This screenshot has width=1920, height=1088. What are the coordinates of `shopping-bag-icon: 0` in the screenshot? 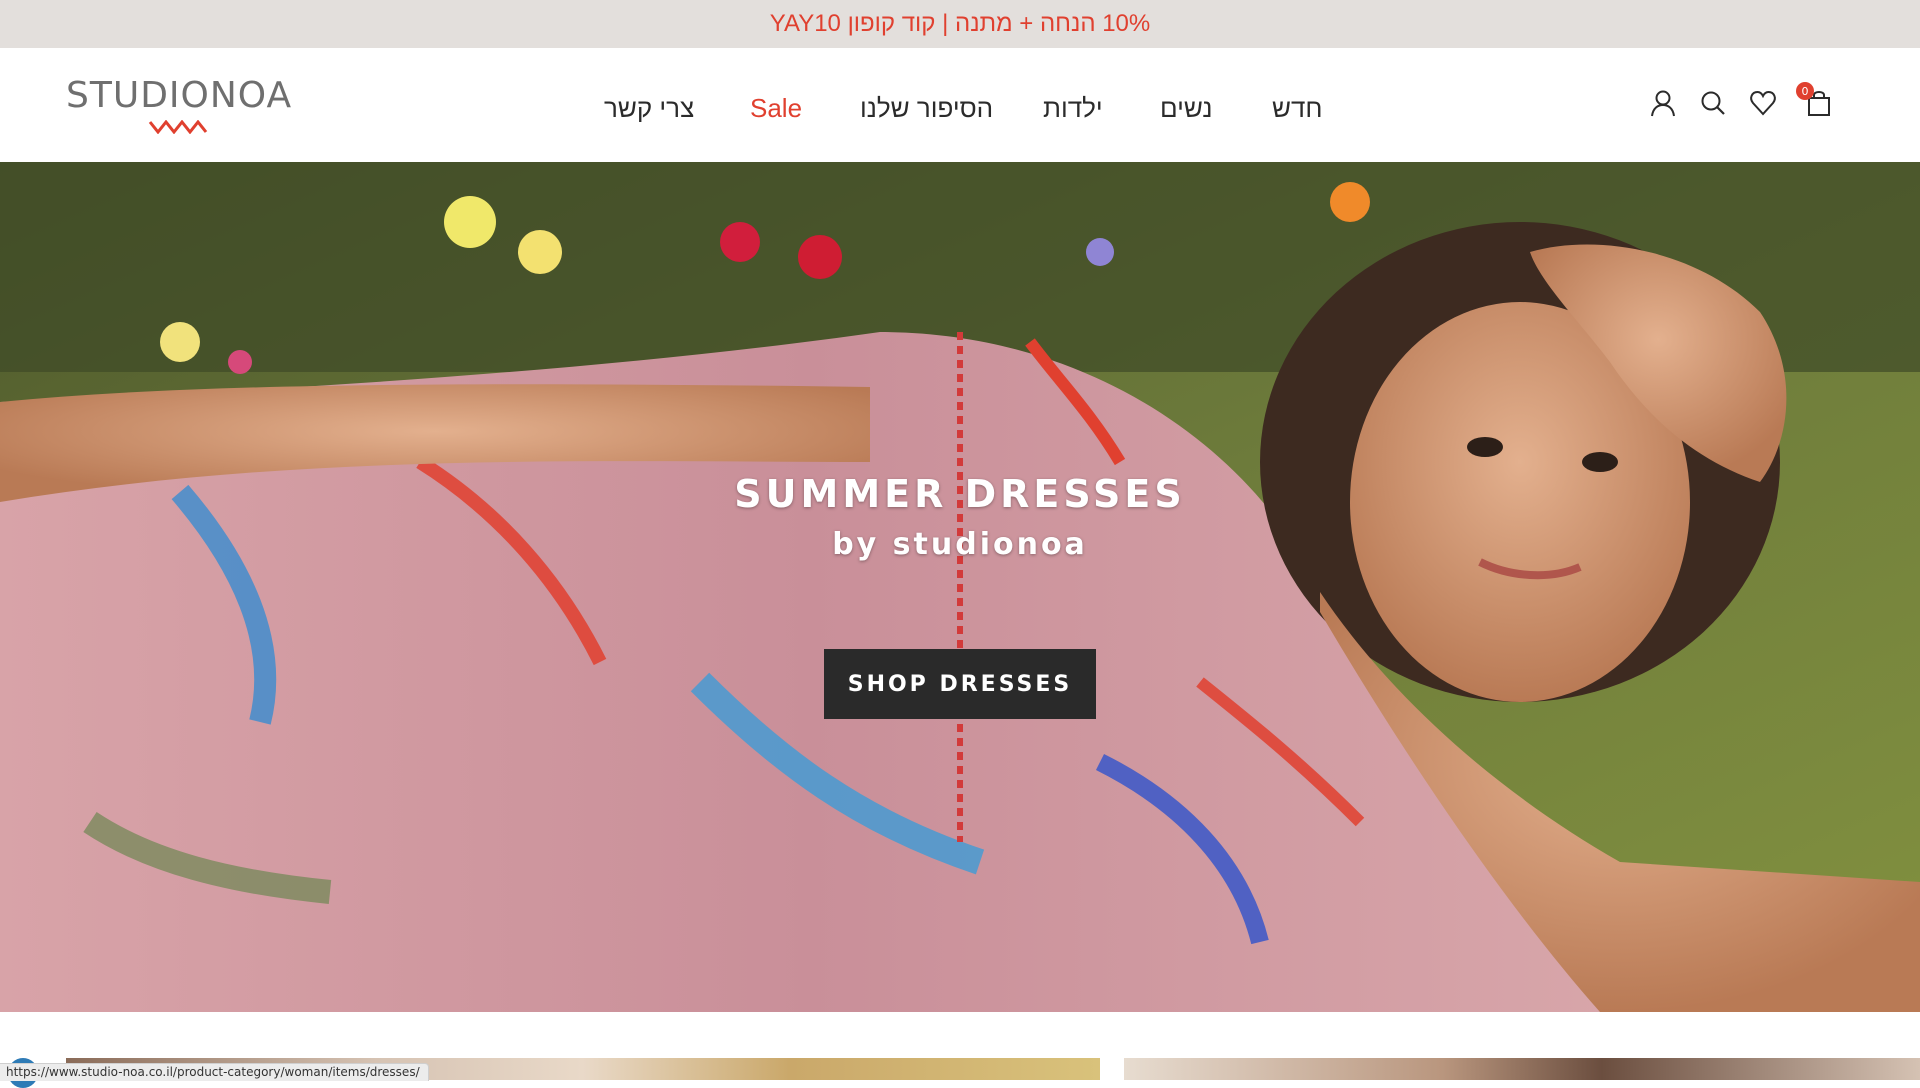 It's located at (1817, 102).